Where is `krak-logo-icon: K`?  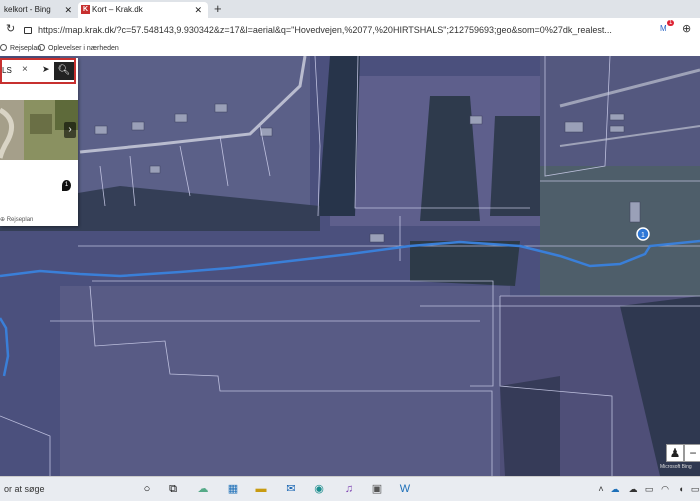 krak-logo-icon: K is located at coordinates (85, 9).